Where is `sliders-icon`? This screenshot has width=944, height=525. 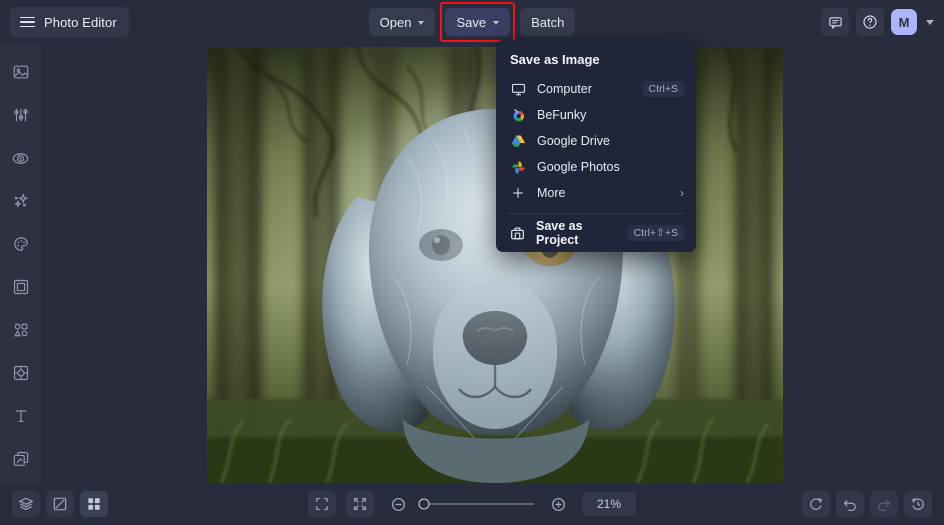
sliders-icon is located at coordinates (20, 115).